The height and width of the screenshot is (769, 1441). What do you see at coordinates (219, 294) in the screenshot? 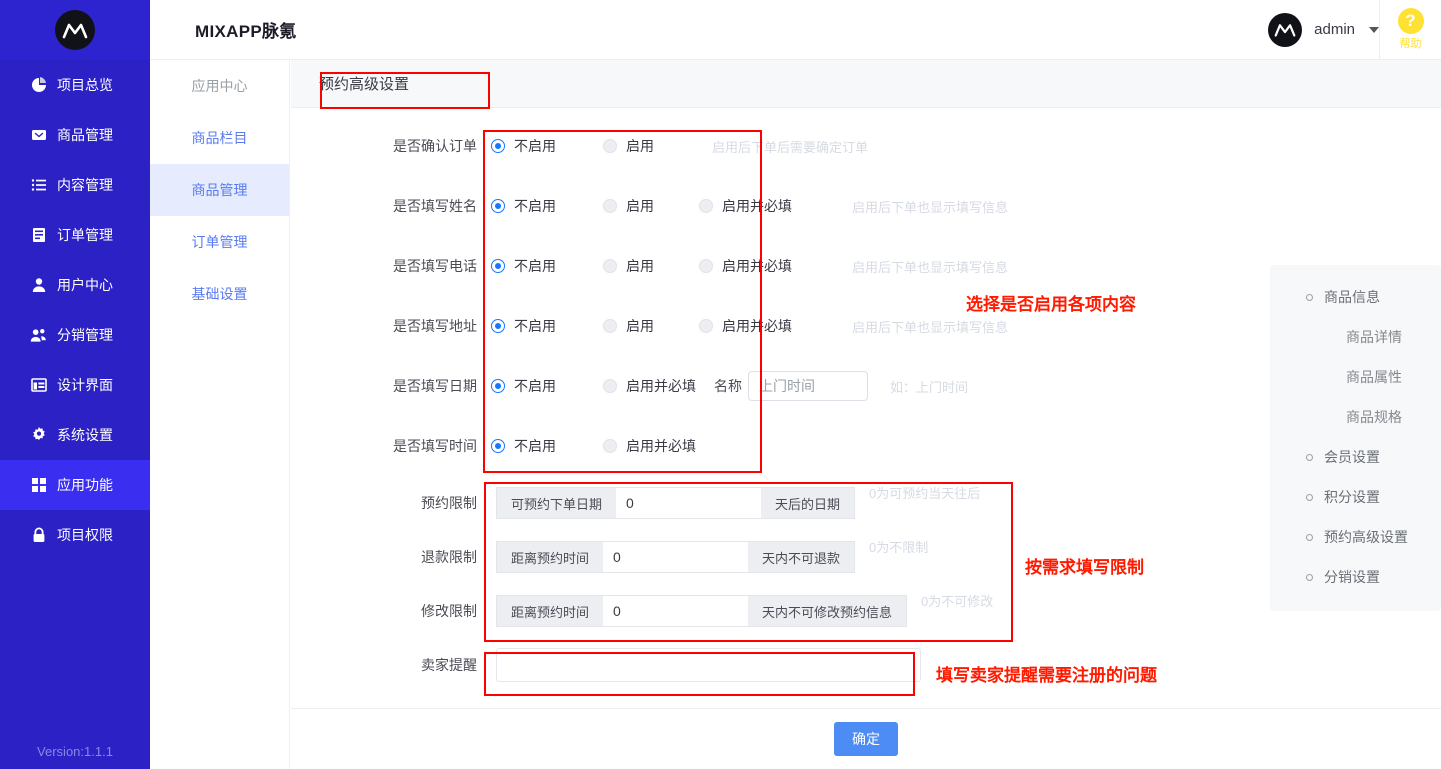
I see `subnav-item-4: 基础设置` at bounding box center [219, 294].